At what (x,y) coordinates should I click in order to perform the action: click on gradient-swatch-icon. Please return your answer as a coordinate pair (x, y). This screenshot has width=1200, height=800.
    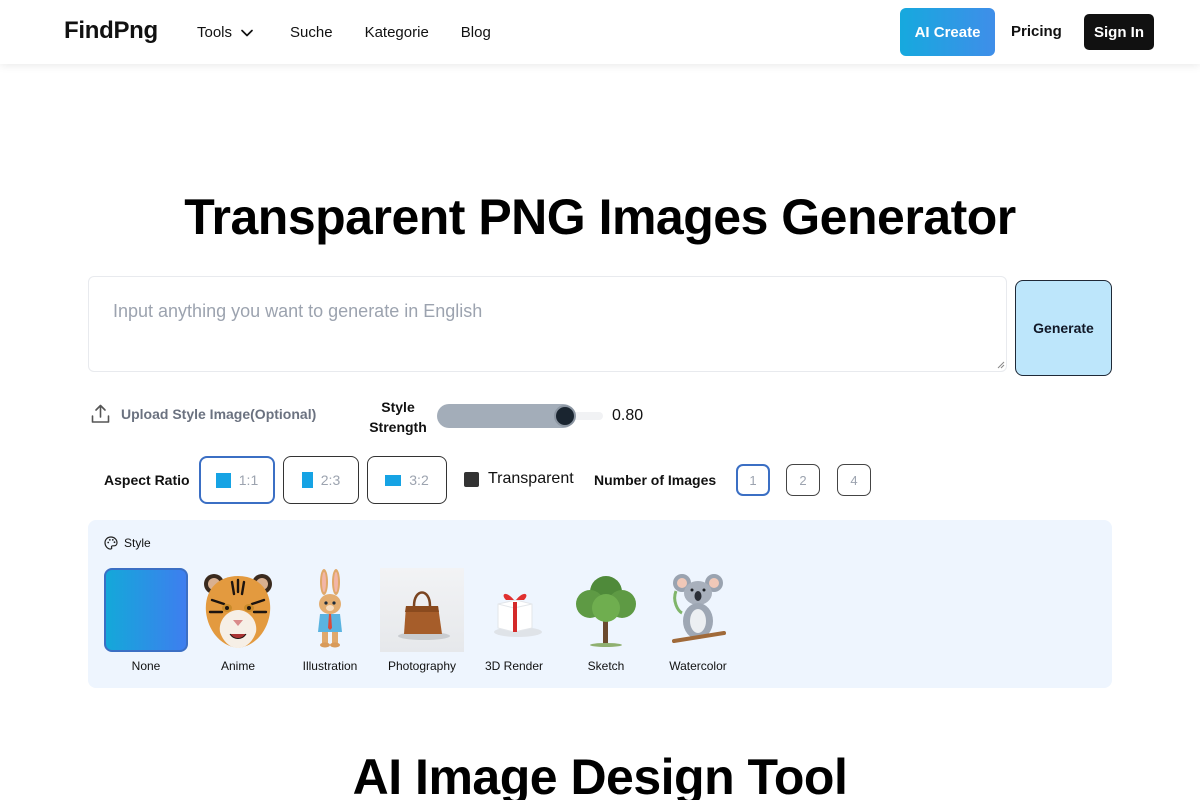
    Looking at the image, I should click on (146, 610).